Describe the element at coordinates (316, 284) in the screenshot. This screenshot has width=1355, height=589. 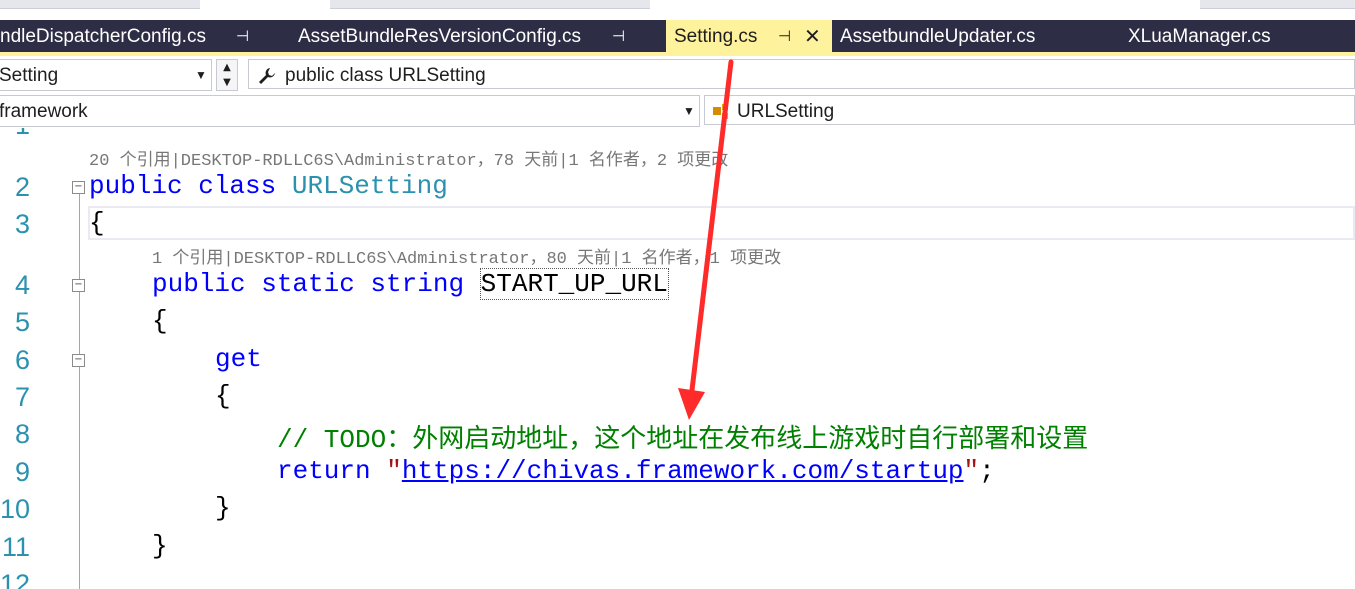
I see `keyword: public static string` at that location.